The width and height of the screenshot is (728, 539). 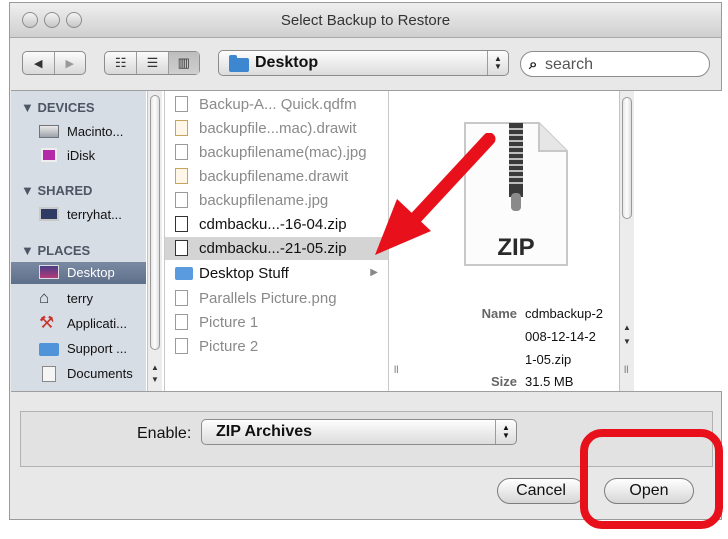 What do you see at coordinates (374, 272) in the screenshot?
I see `disclosure-arrow-icon: ▶` at bounding box center [374, 272].